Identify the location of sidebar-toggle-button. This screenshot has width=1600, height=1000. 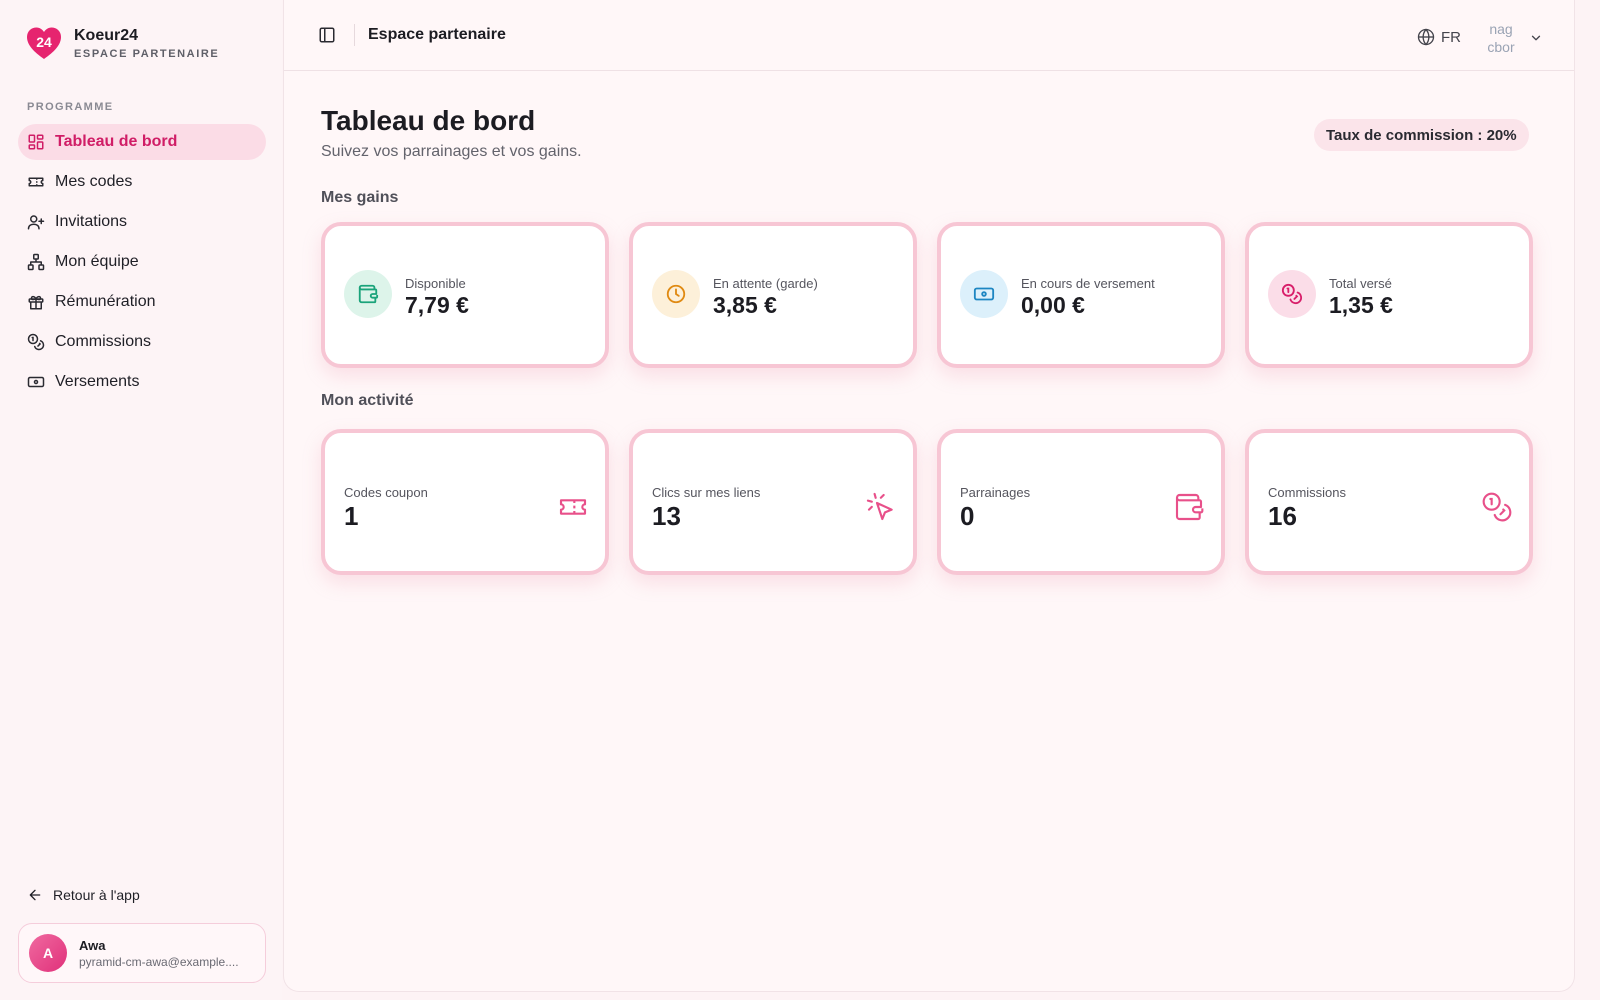
(327, 35).